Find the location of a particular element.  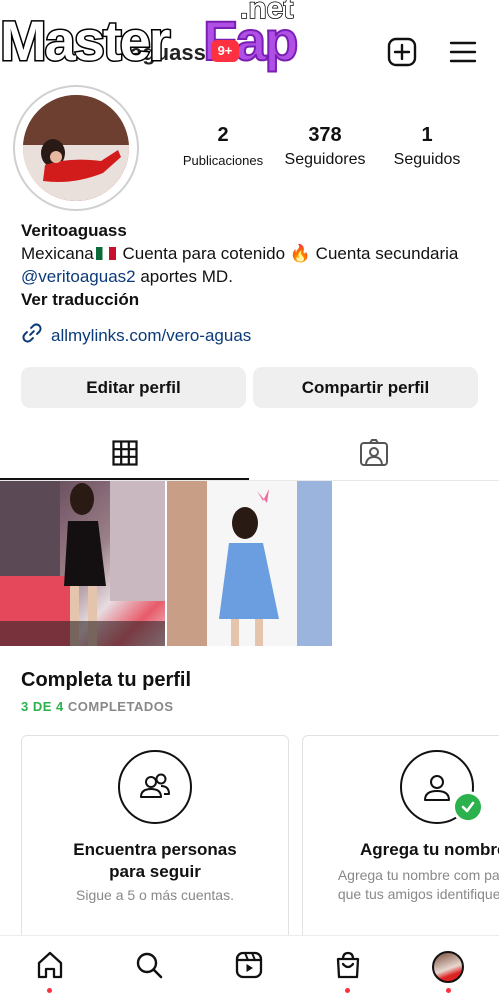

grid-icon is located at coordinates (124, 455).